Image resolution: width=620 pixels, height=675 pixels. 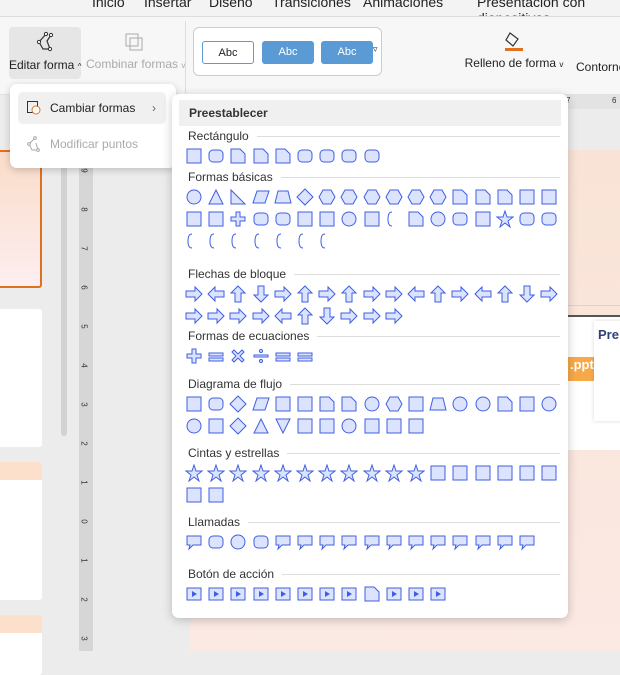 I want to click on u-turn-arrow-shape-icon, so click(x=394, y=294).